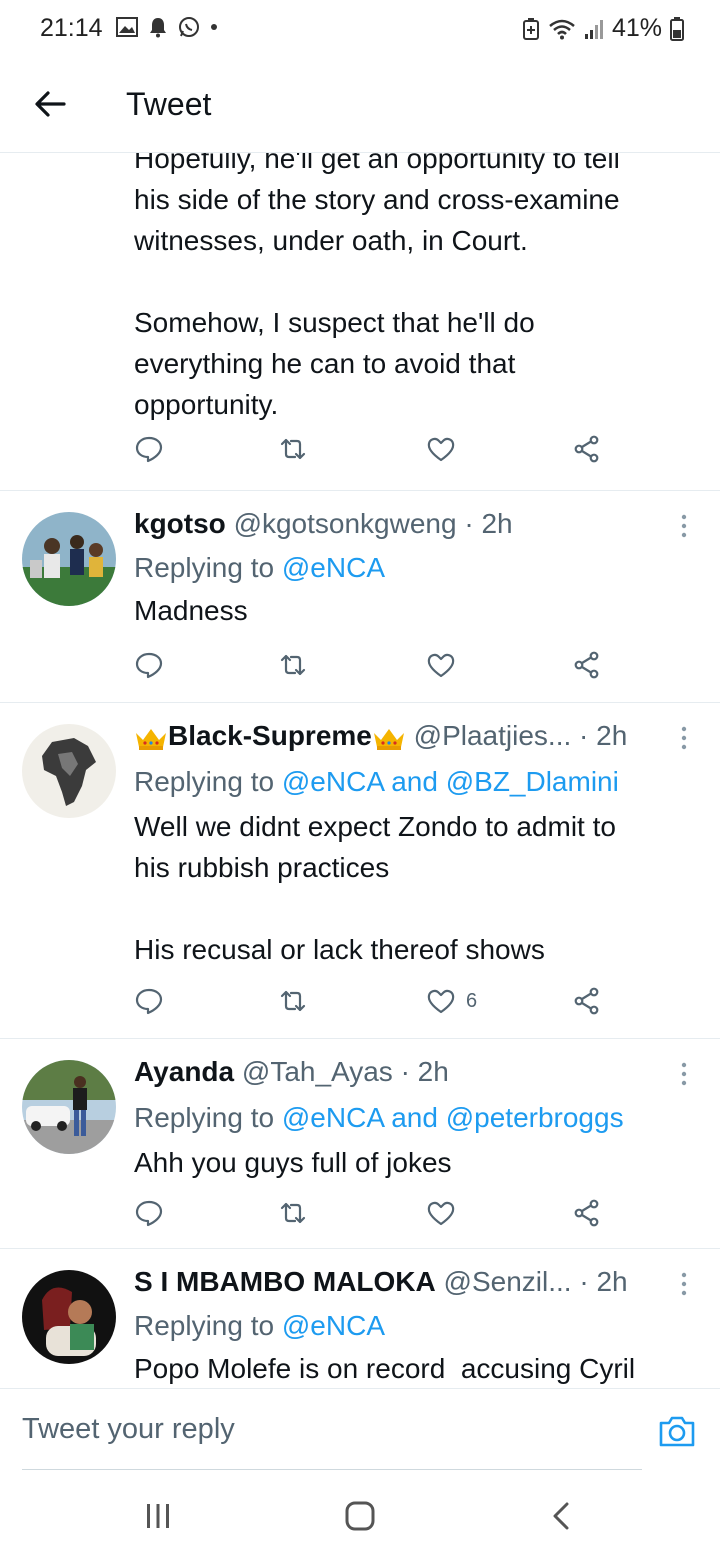 The image size is (720, 1560). I want to click on author-name: Black-Supreme, so click(270, 735).